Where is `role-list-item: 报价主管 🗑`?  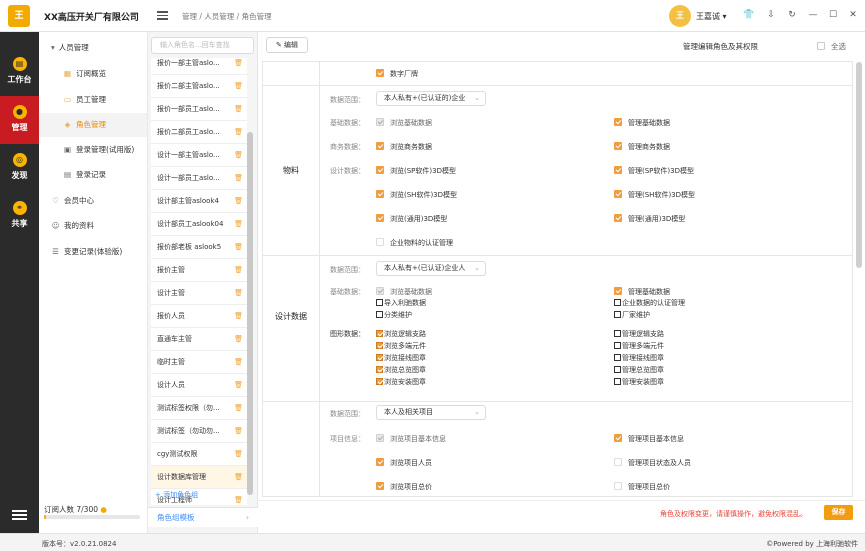
role-list-item: 报价主管 🗑 is located at coordinates (199, 270).